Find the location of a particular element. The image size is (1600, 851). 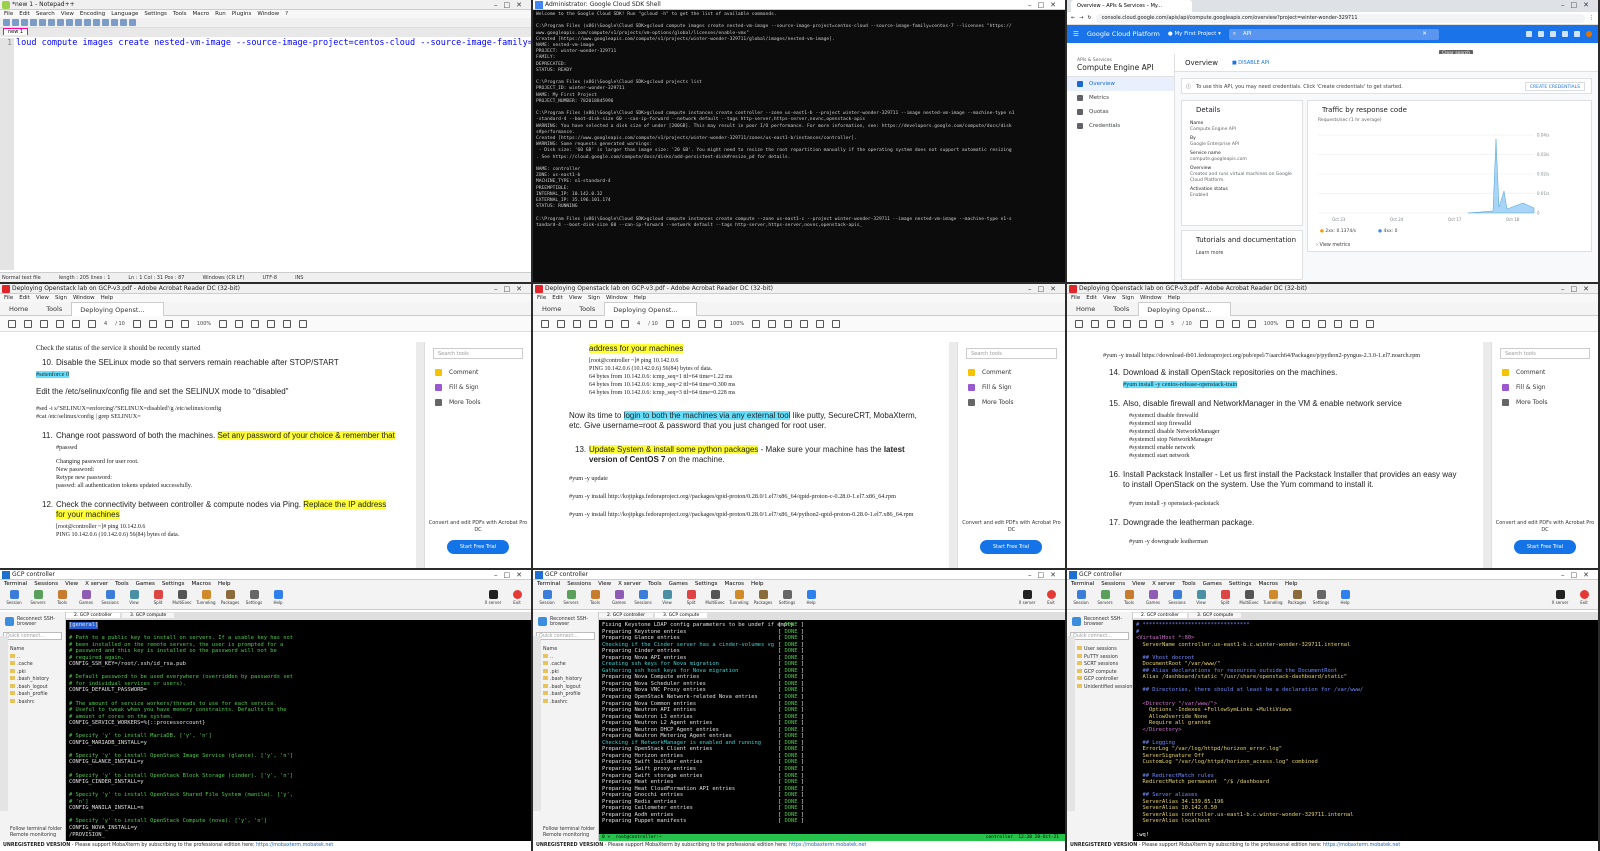

tool-comment: Comment is located at coordinates (1545, 372).